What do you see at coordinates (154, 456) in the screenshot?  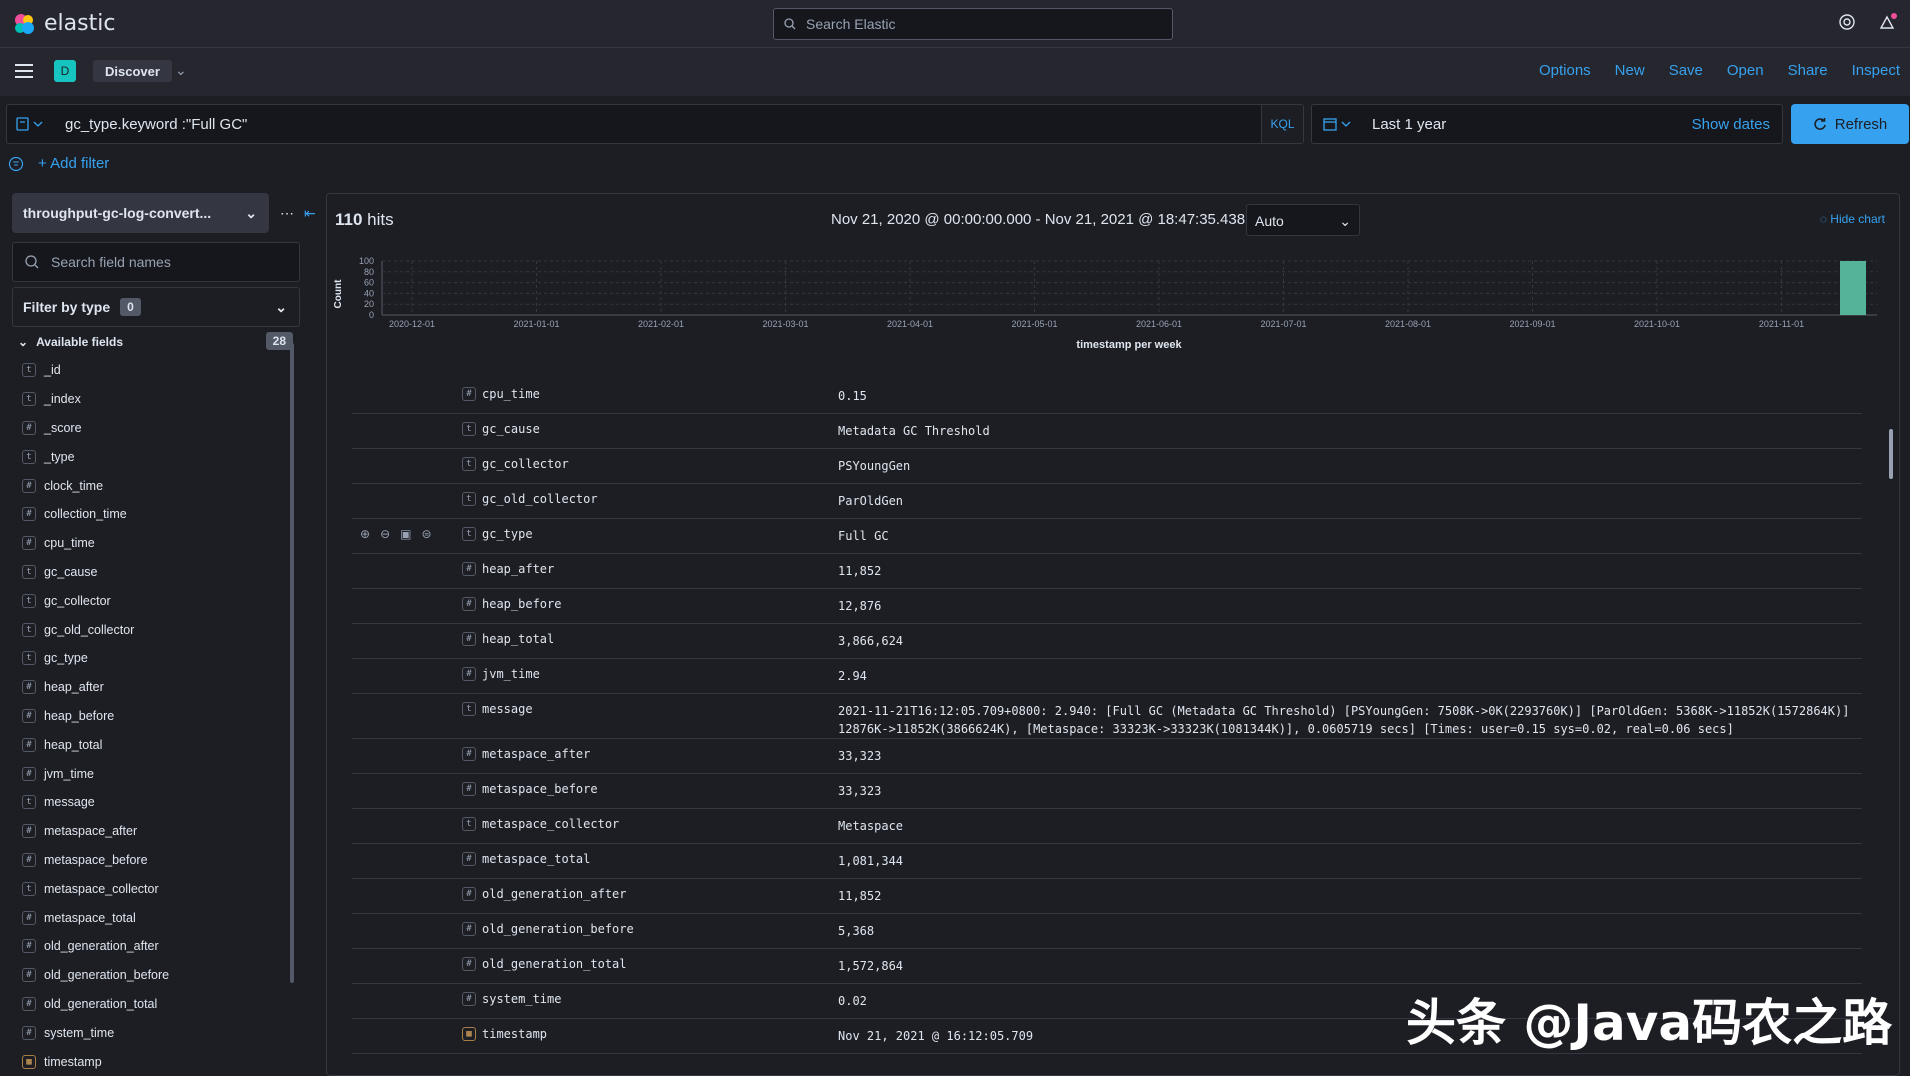 I see `field-item: t _type` at bounding box center [154, 456].